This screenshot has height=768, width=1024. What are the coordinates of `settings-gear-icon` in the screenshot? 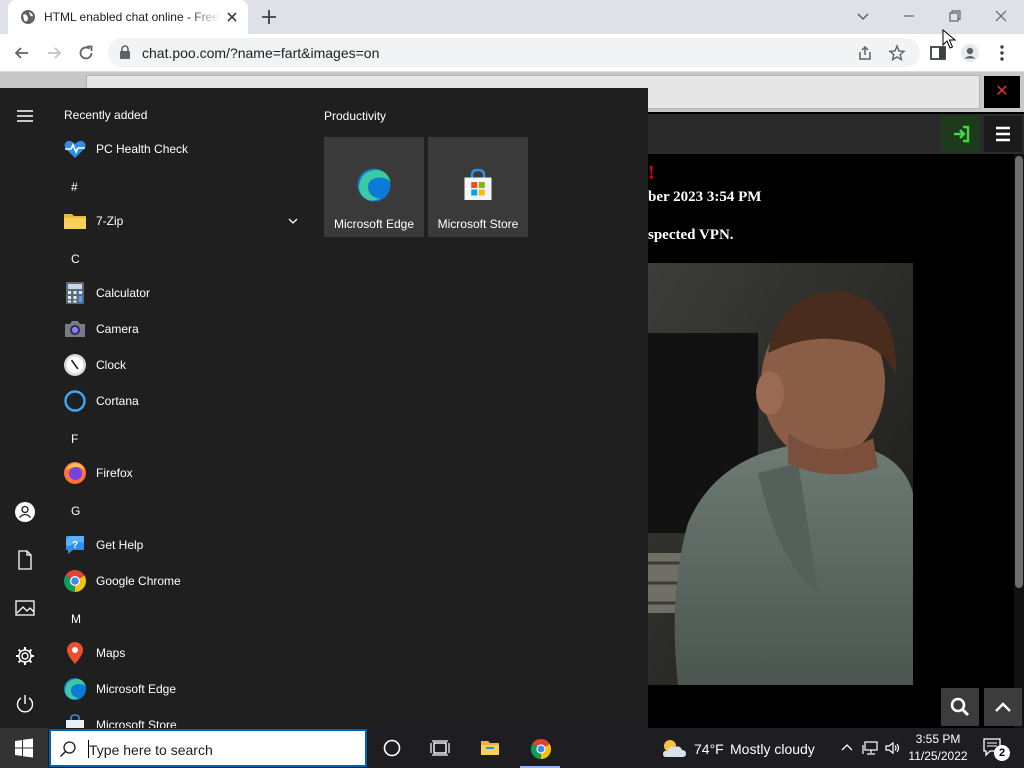 It's located at (25, 656).